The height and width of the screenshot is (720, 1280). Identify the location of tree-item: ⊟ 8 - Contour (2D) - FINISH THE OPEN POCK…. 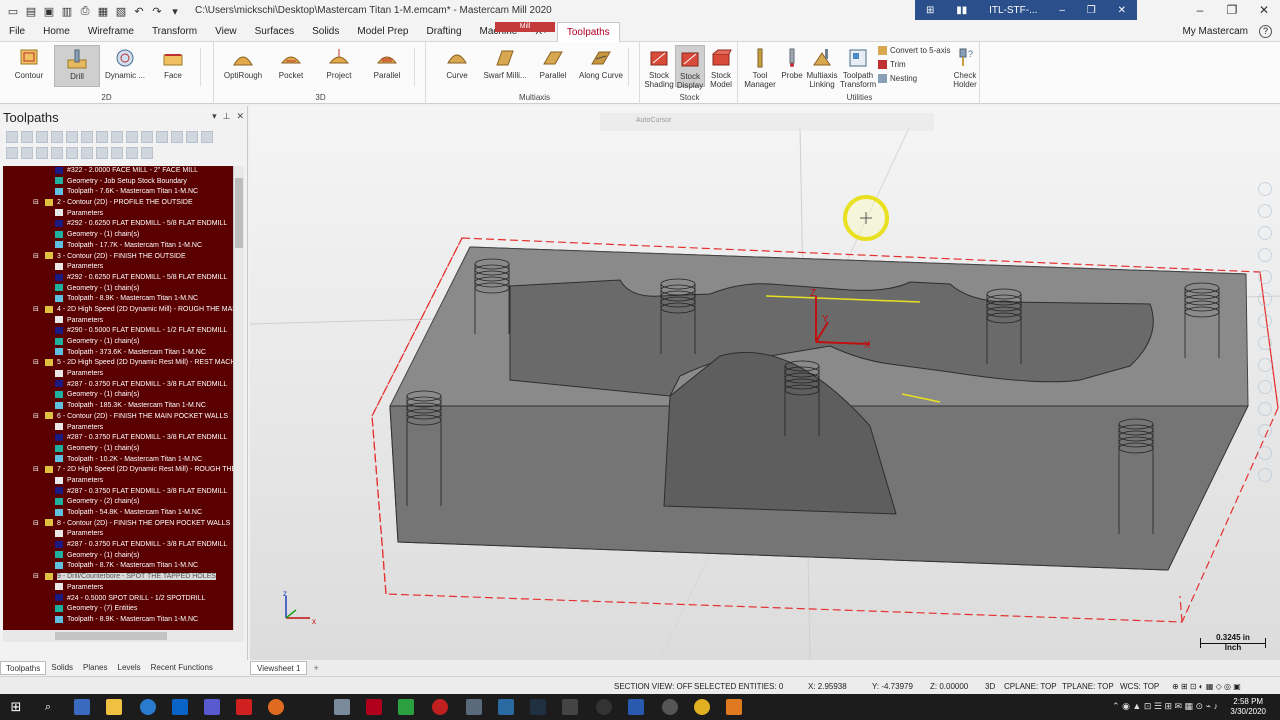
(118, 524).